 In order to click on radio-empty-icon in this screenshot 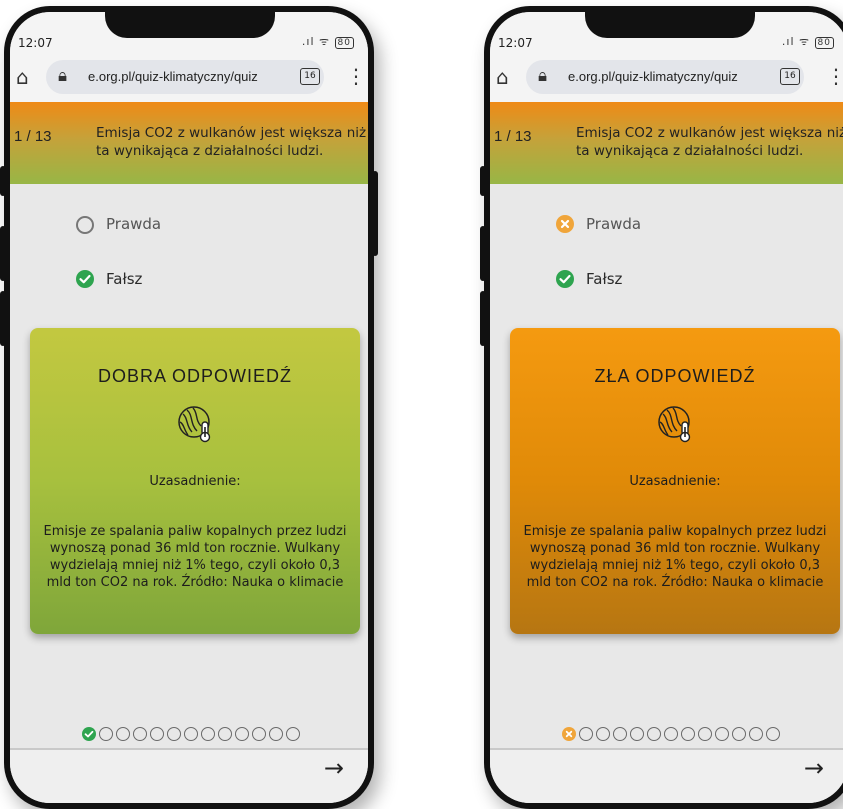, I will do `click(85, 225)`.